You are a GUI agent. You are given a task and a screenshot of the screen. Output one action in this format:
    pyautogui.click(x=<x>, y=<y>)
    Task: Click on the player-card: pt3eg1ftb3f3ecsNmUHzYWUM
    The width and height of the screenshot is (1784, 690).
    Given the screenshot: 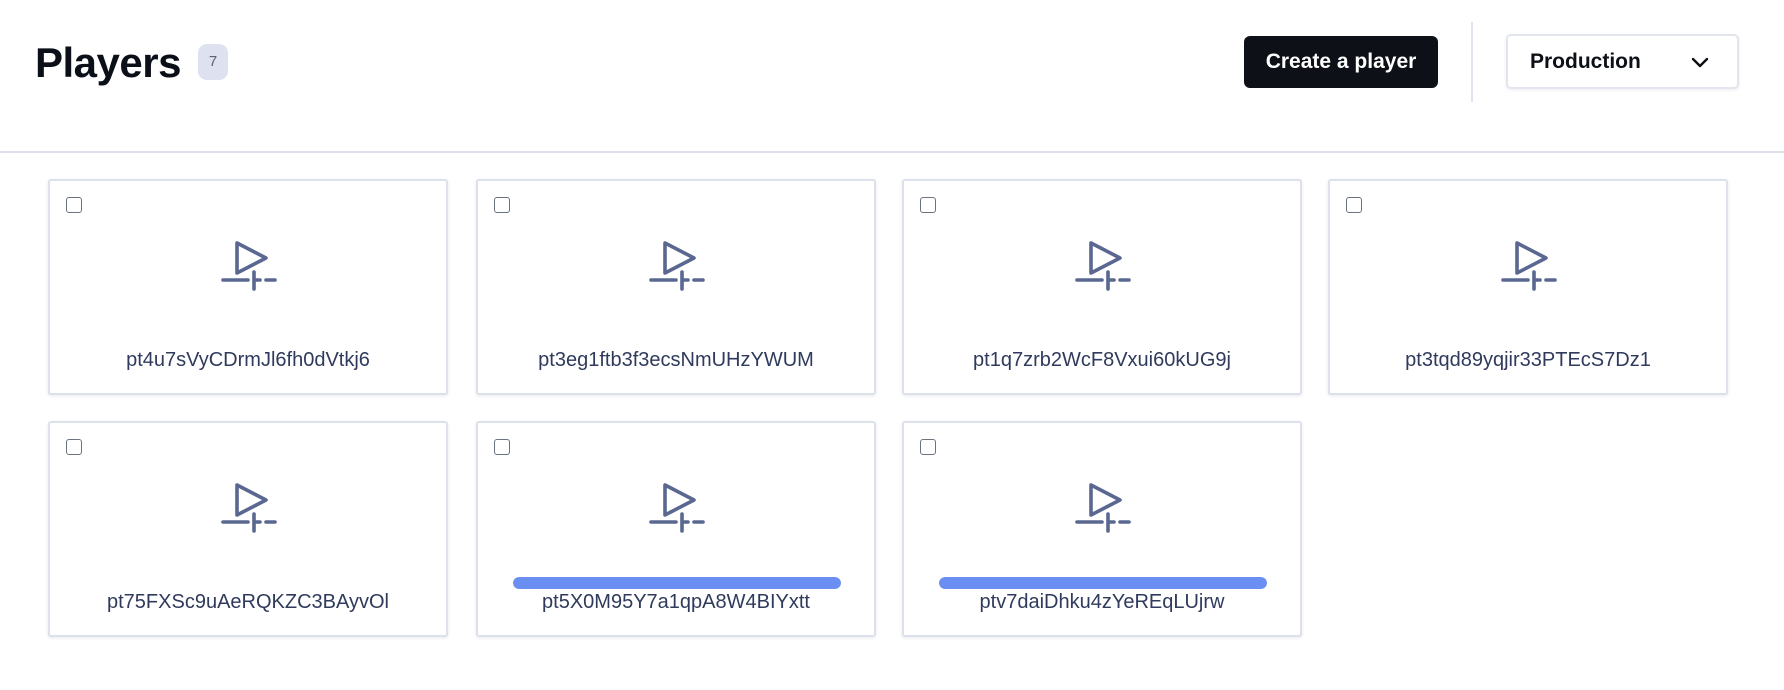 What is the action you would take?
    pyautogui.click(x=676, y=287)
    